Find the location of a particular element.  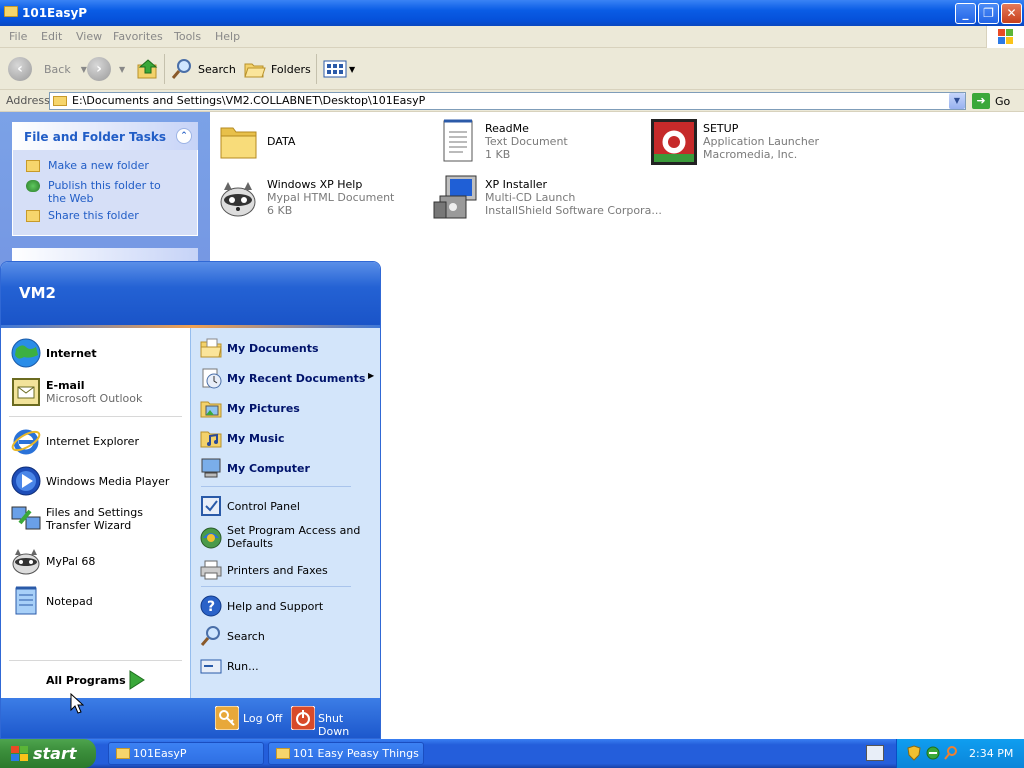

mouse-cursor-icon is located at coordinates (77, 703).